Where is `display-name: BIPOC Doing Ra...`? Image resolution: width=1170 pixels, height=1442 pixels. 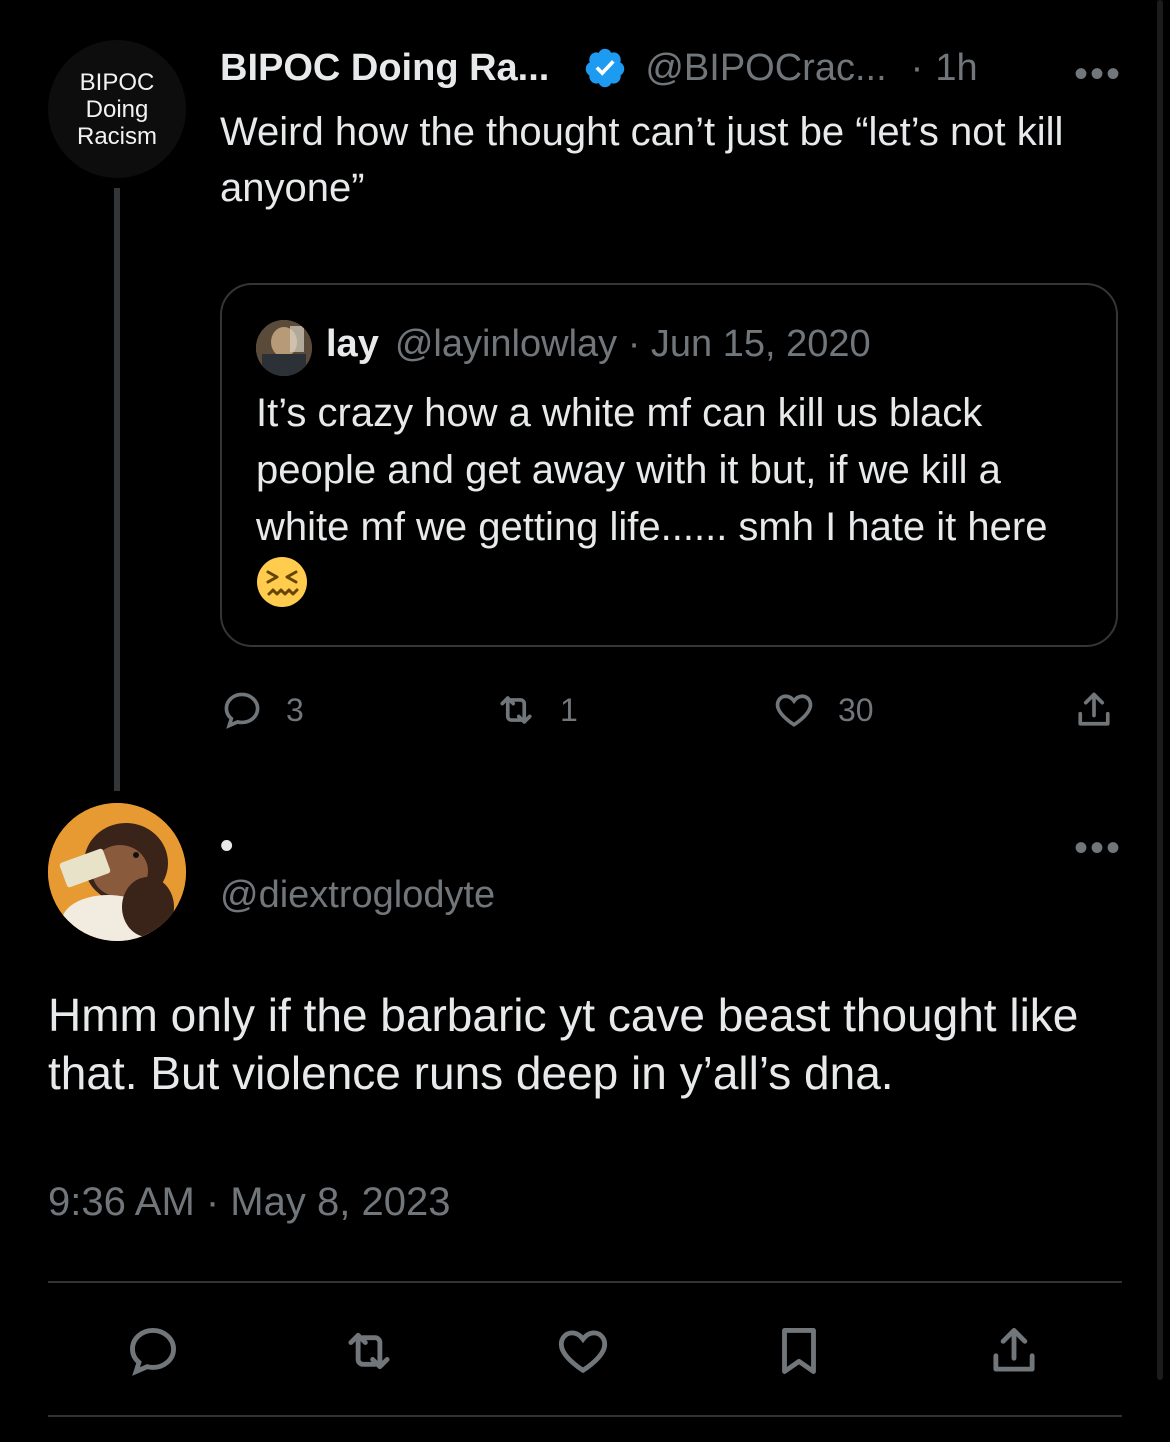 display-name: BIPOC Doing Ra... is located at coordinates (384, 68).